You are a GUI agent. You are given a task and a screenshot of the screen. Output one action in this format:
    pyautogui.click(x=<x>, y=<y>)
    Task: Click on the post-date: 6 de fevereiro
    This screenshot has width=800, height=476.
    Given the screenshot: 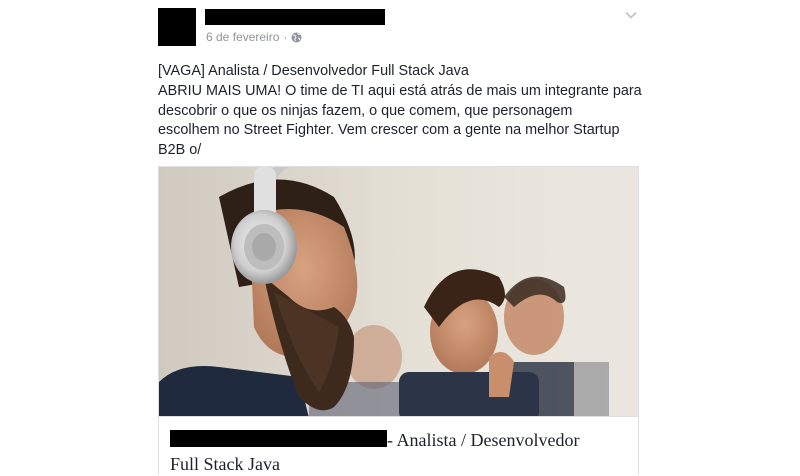 What is the action you would take?
    pyautogui.click(x=242, y=37)
    